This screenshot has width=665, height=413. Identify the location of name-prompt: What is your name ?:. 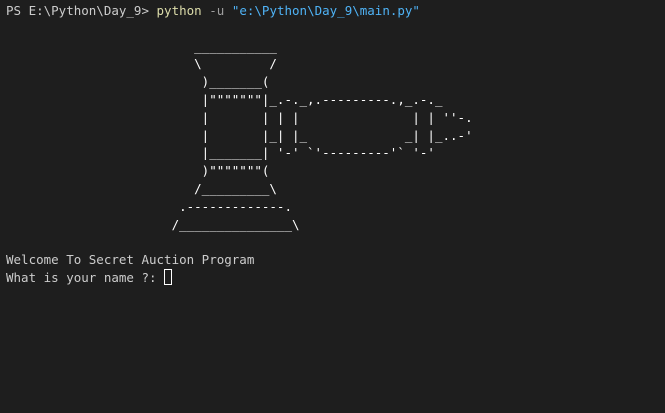
(85, 277).